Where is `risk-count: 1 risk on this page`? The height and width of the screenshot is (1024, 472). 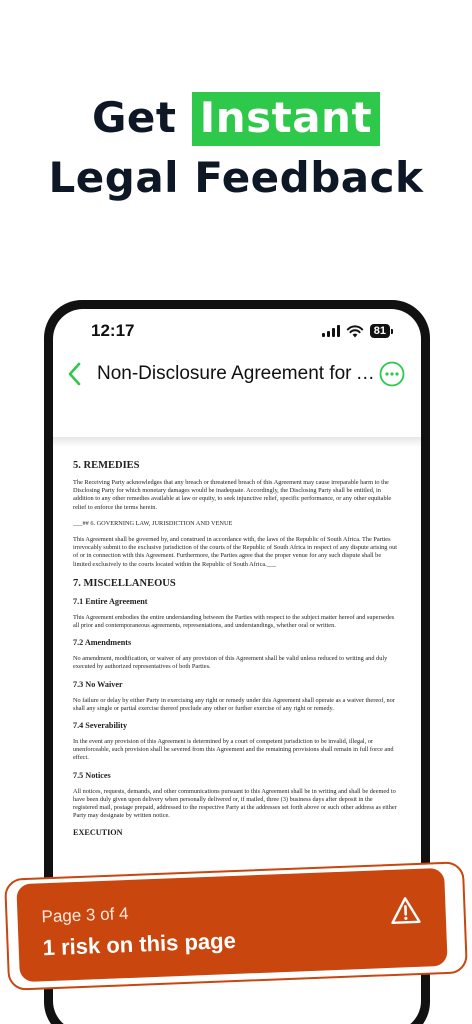 risk-count: 1 risk on this page is located at coordinates (139, 944).